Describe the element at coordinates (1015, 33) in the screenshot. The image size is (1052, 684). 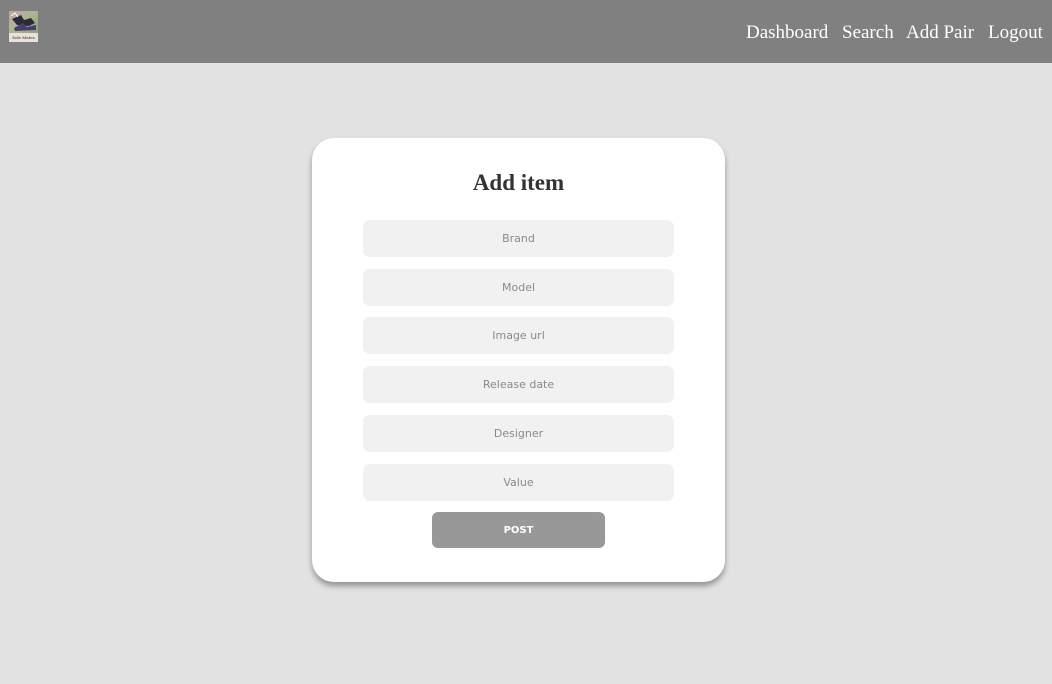
I see `nav-link-logout: Logout` at that location.